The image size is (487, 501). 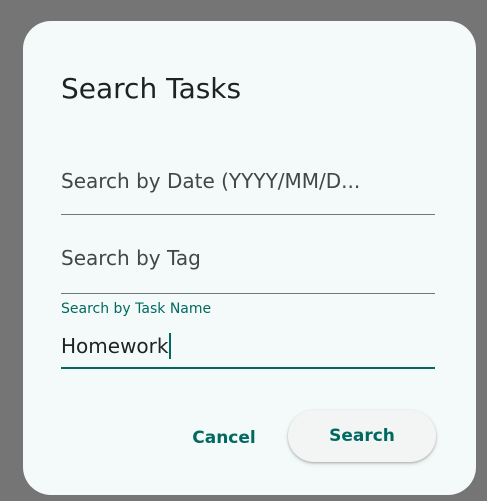 I want to click on search-by-task-name-value: Homework, so click(x=115, y=346).